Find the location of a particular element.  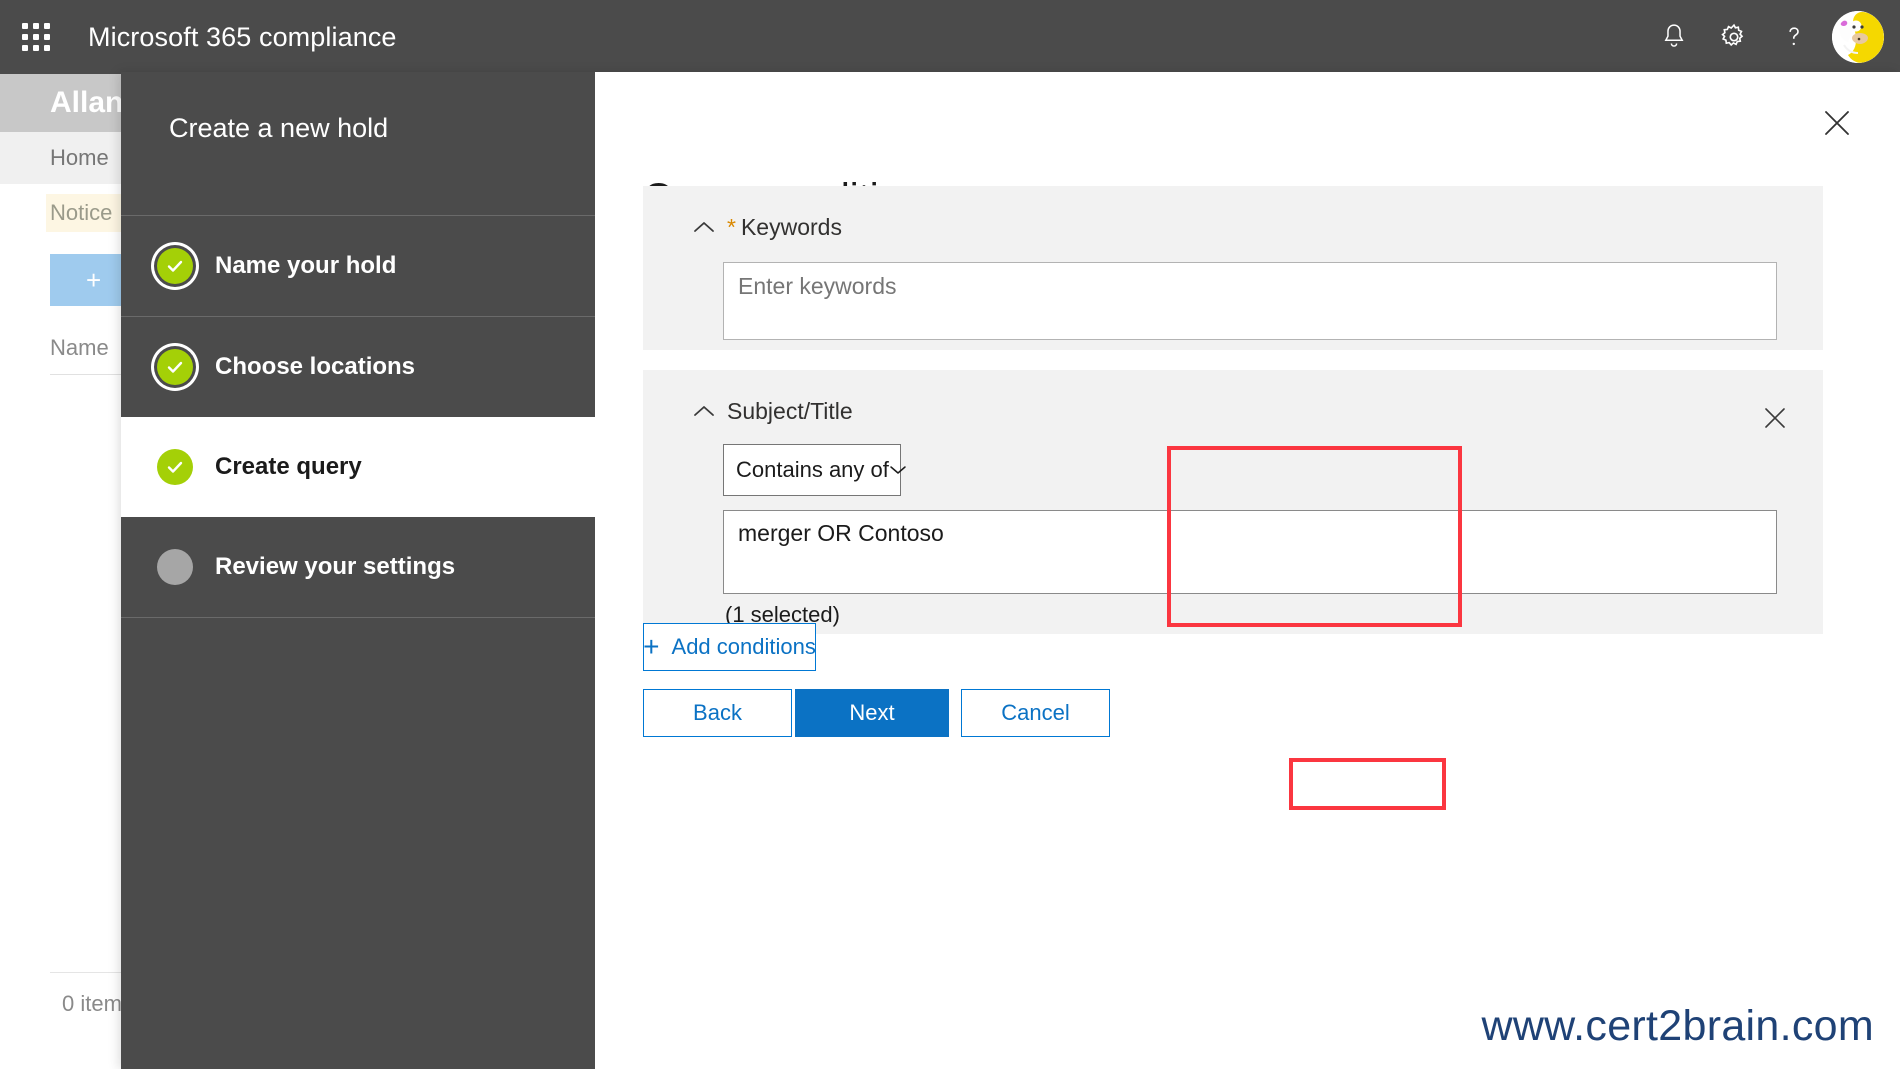

watermark: www.cert2brain.com is located at coordinates (1677, 1026).